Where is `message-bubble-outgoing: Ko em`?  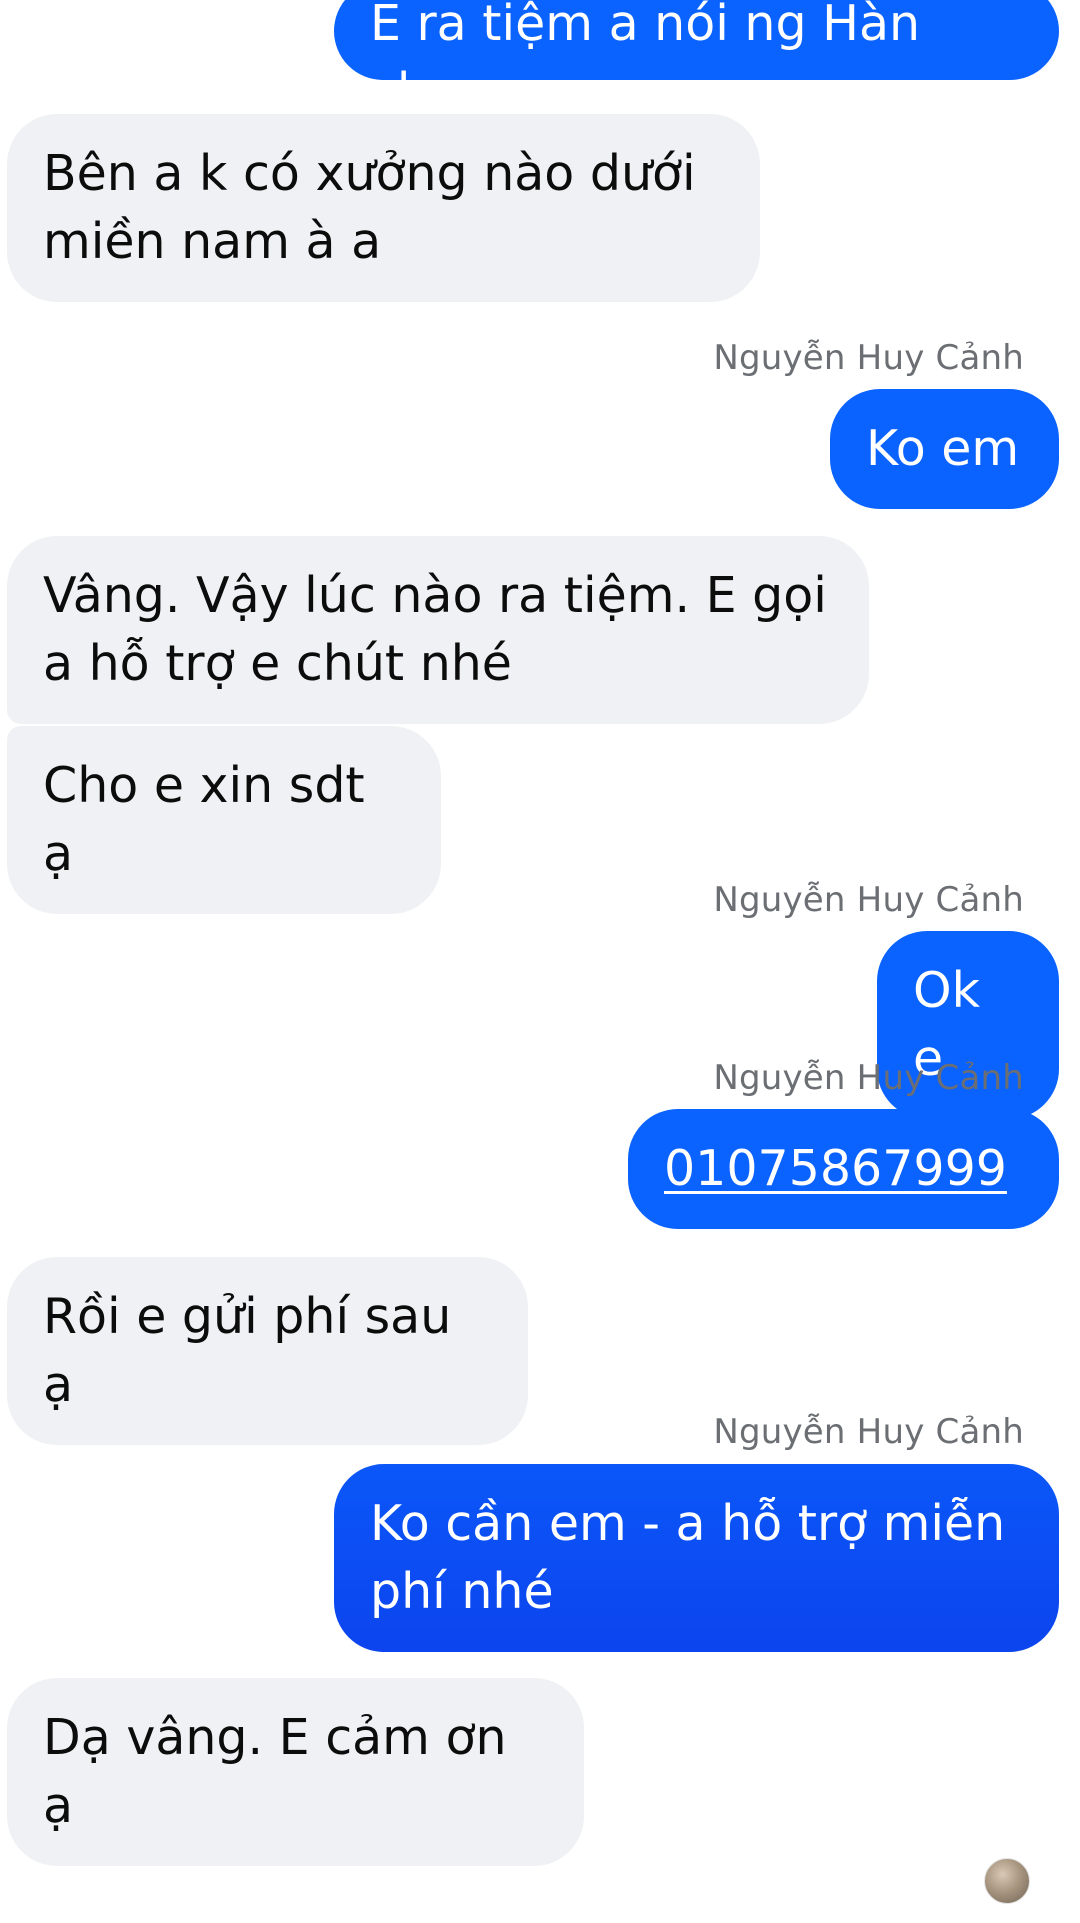
message-bubble-outgoing: Ko em is located at coordinates (944, 449).